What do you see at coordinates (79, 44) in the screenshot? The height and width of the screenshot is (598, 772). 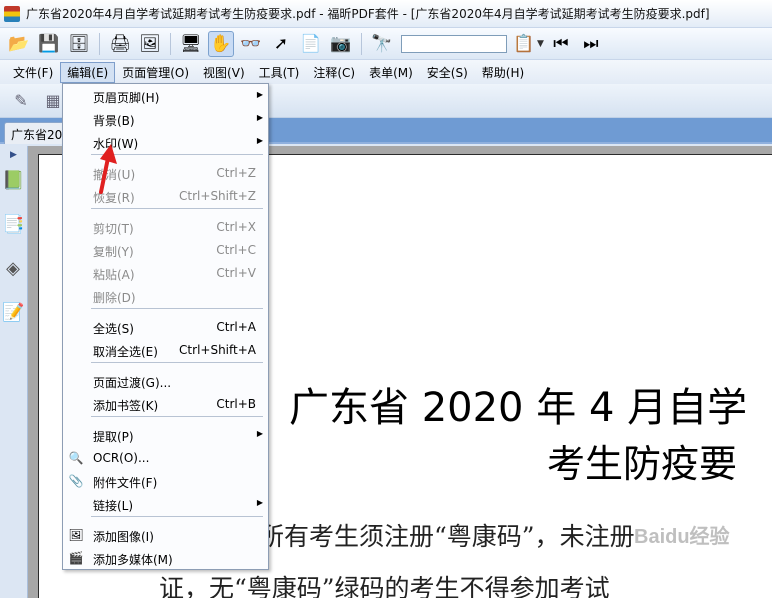 I see `save-all-icon: 🗄` at bounding box center [79, 44].